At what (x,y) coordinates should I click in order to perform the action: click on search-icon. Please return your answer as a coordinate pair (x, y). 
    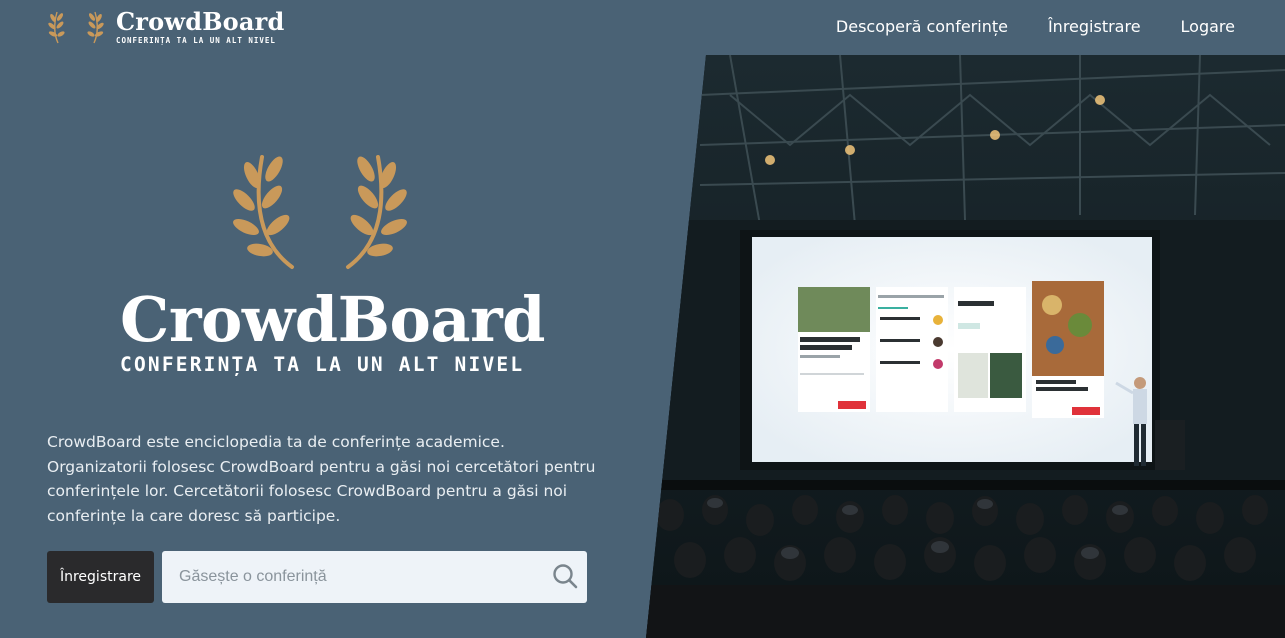
    Looking at the image, I should click on (565, 576).